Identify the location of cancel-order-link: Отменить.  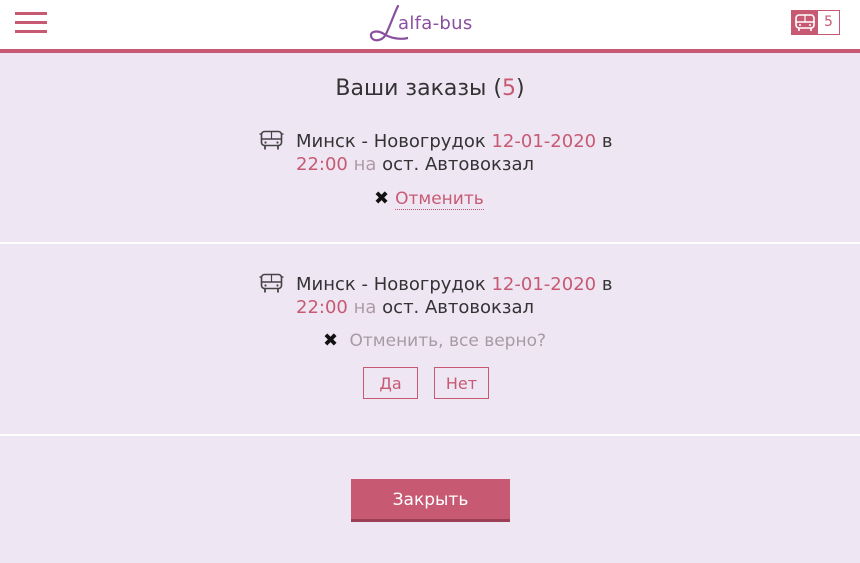
(439, 199).